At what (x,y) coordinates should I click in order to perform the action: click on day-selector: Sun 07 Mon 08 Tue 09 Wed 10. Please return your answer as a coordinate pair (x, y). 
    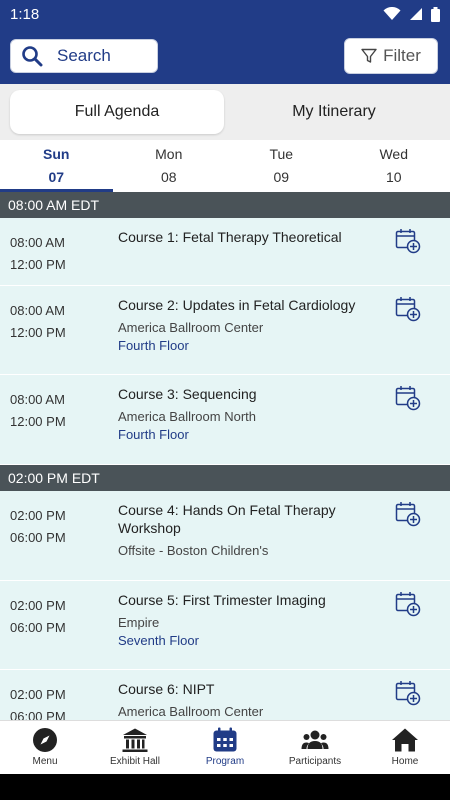
    Looking at the image, I should click on (225, 166).